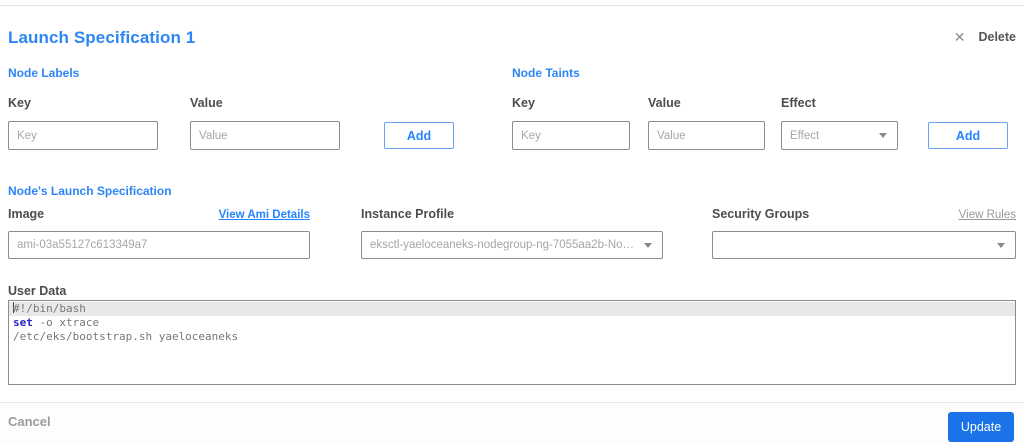 The image size is (1024, 444). What do you see at coordinates (44, 73) in the screenshot?
I see `node-labels-section-title: Node Labels` at bounding box center [44, 73].